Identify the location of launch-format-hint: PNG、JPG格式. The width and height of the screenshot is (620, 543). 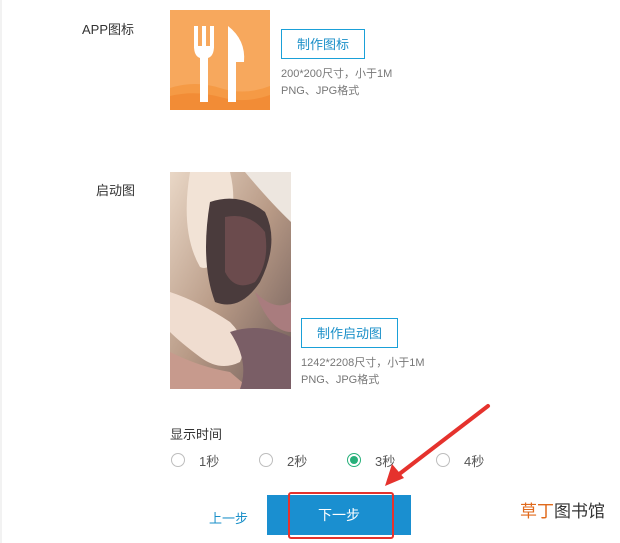
(340, 380).